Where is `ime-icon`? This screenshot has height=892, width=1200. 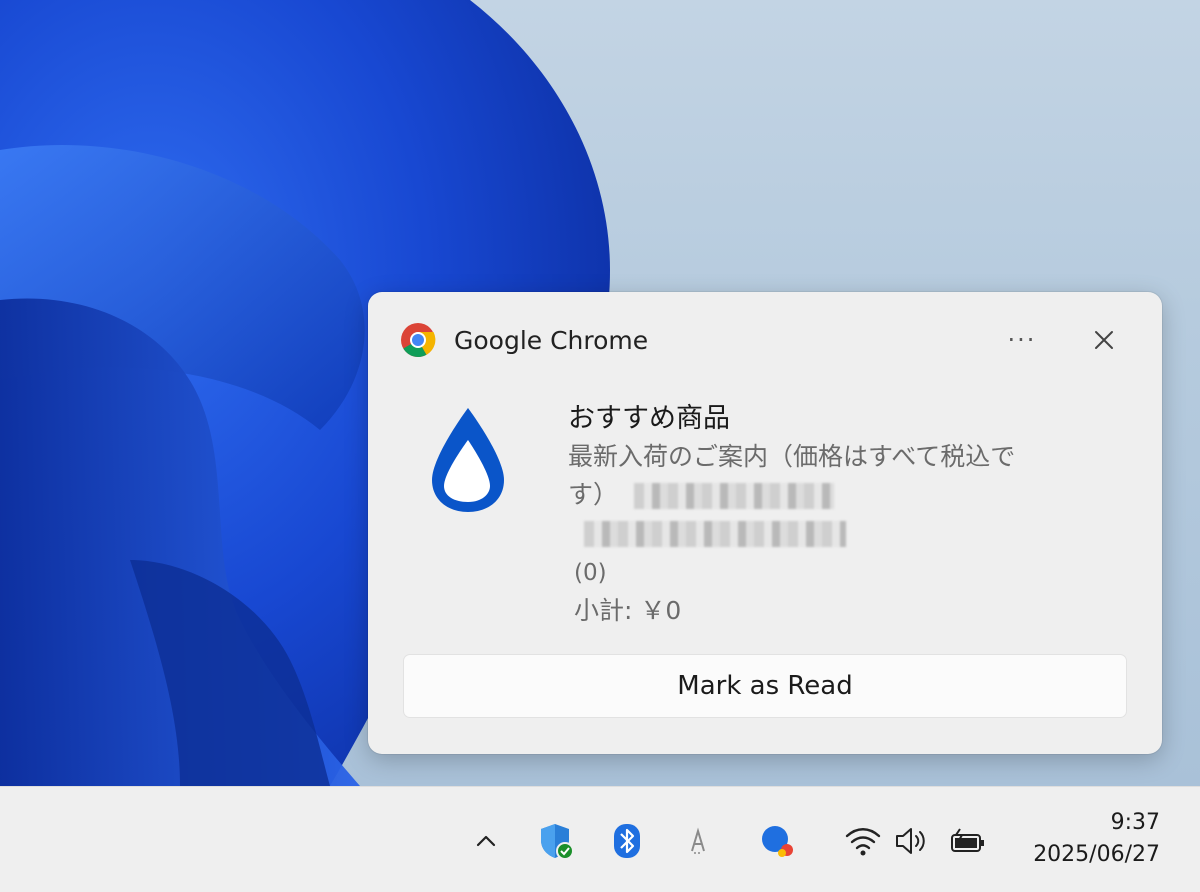
ime-icon is located at coordinates (698, 840).